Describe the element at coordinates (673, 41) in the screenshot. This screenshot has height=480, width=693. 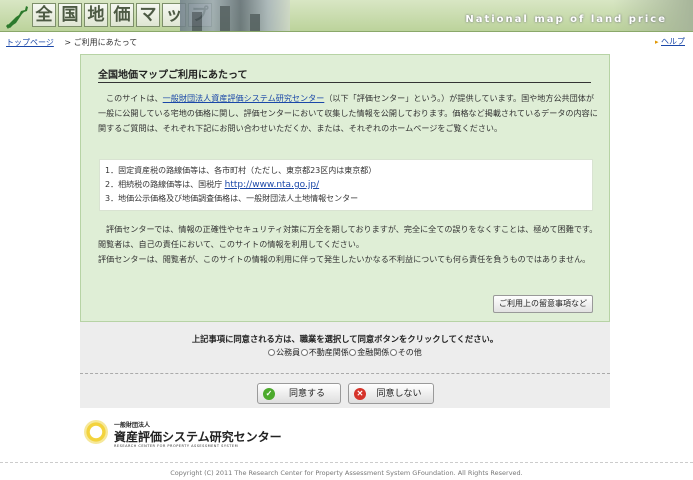
I see `help-link: ヘルプ` at that location.